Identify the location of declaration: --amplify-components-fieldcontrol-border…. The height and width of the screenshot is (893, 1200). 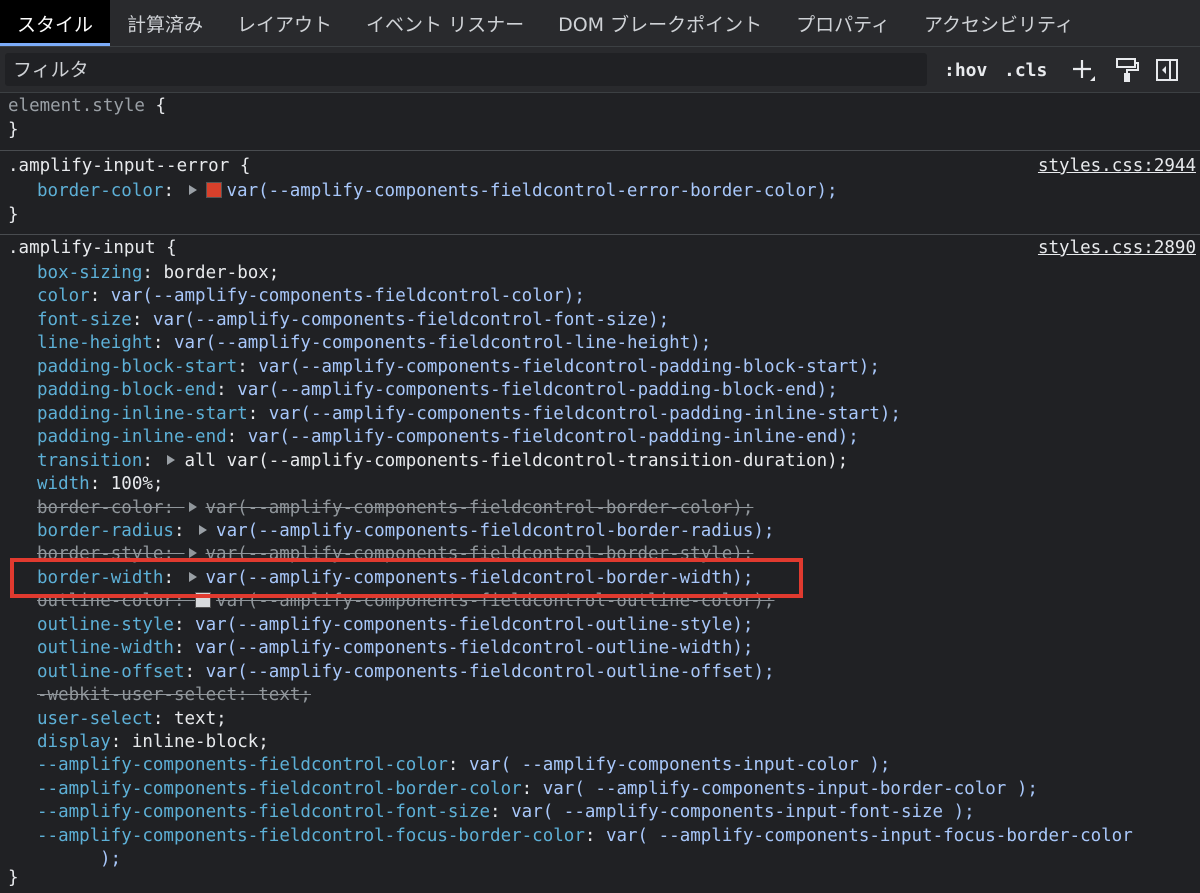
(537, 789).